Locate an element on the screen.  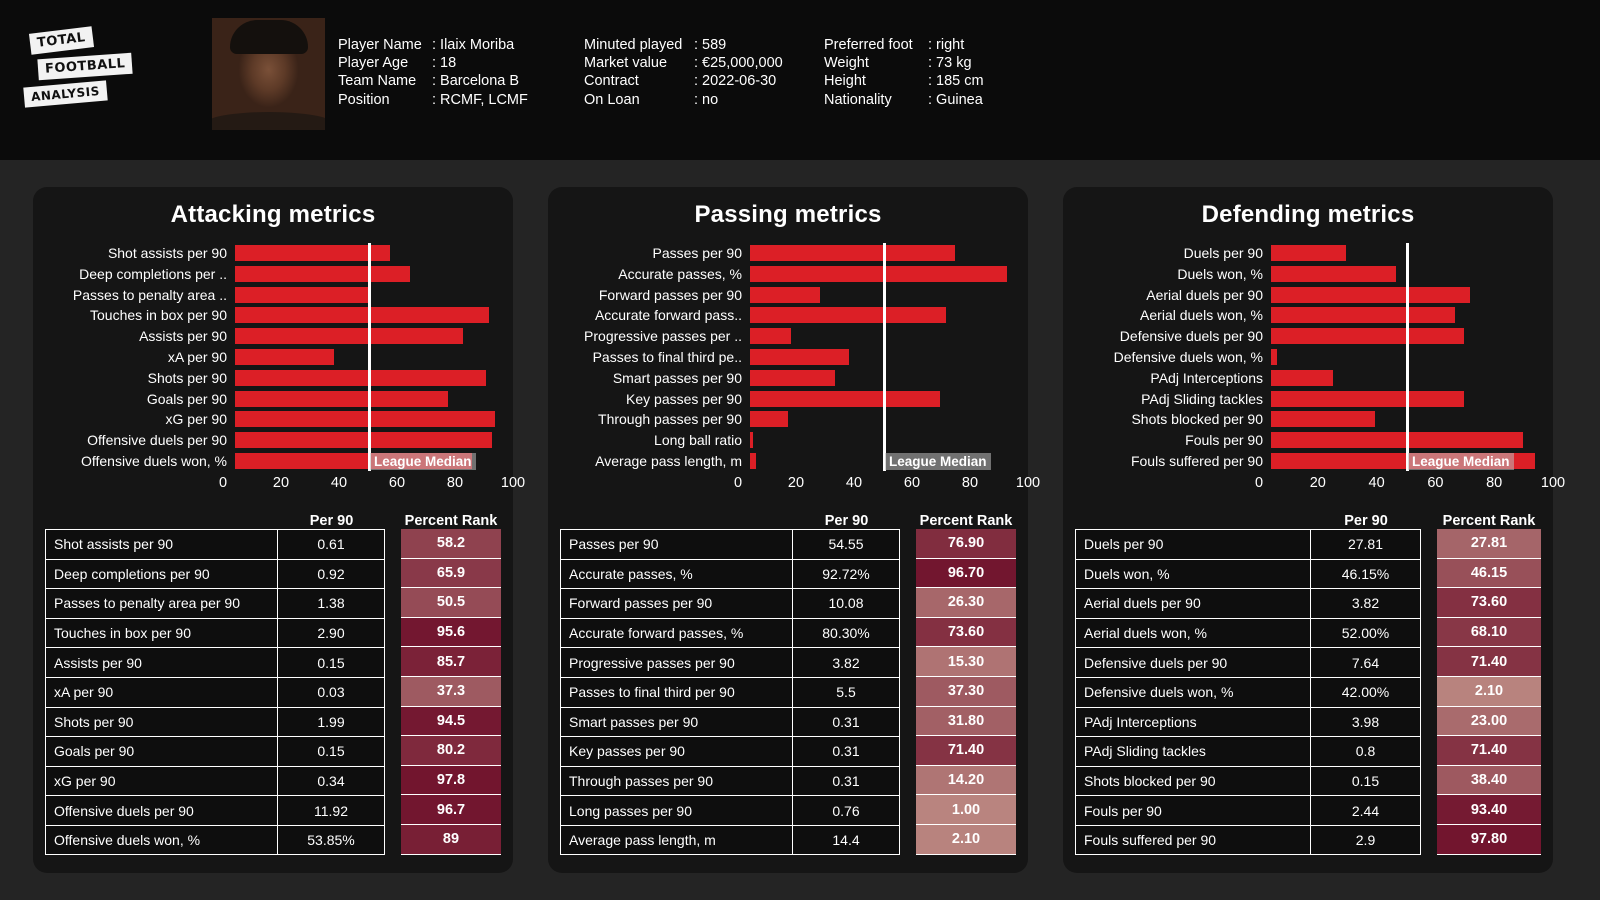
table-cell-per90: 0.31 is located at coordinates (846, 780).